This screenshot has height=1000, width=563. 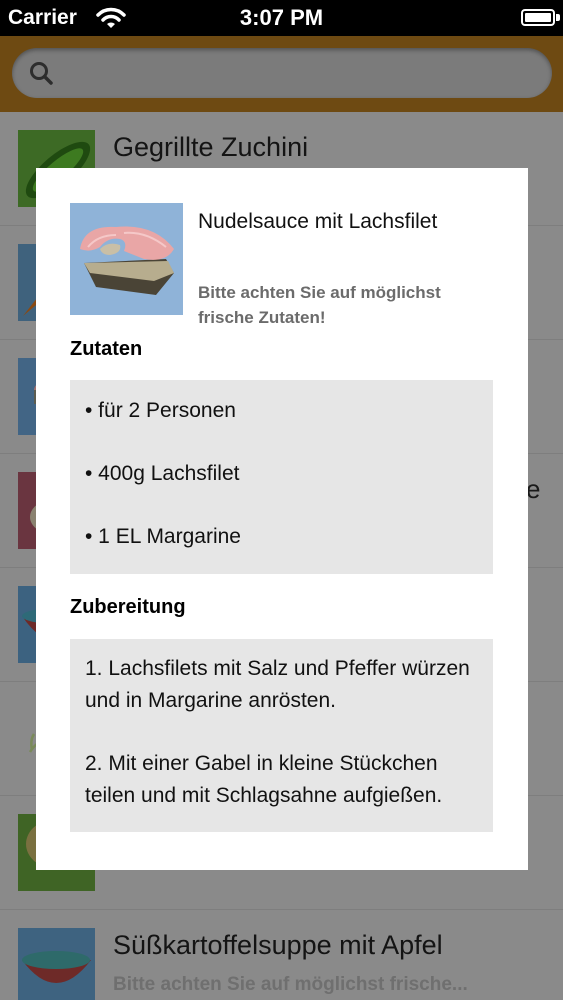 I want to click on recipe-title: Nudelsauce mit Lachsfilet, so click(x=318, y=221).